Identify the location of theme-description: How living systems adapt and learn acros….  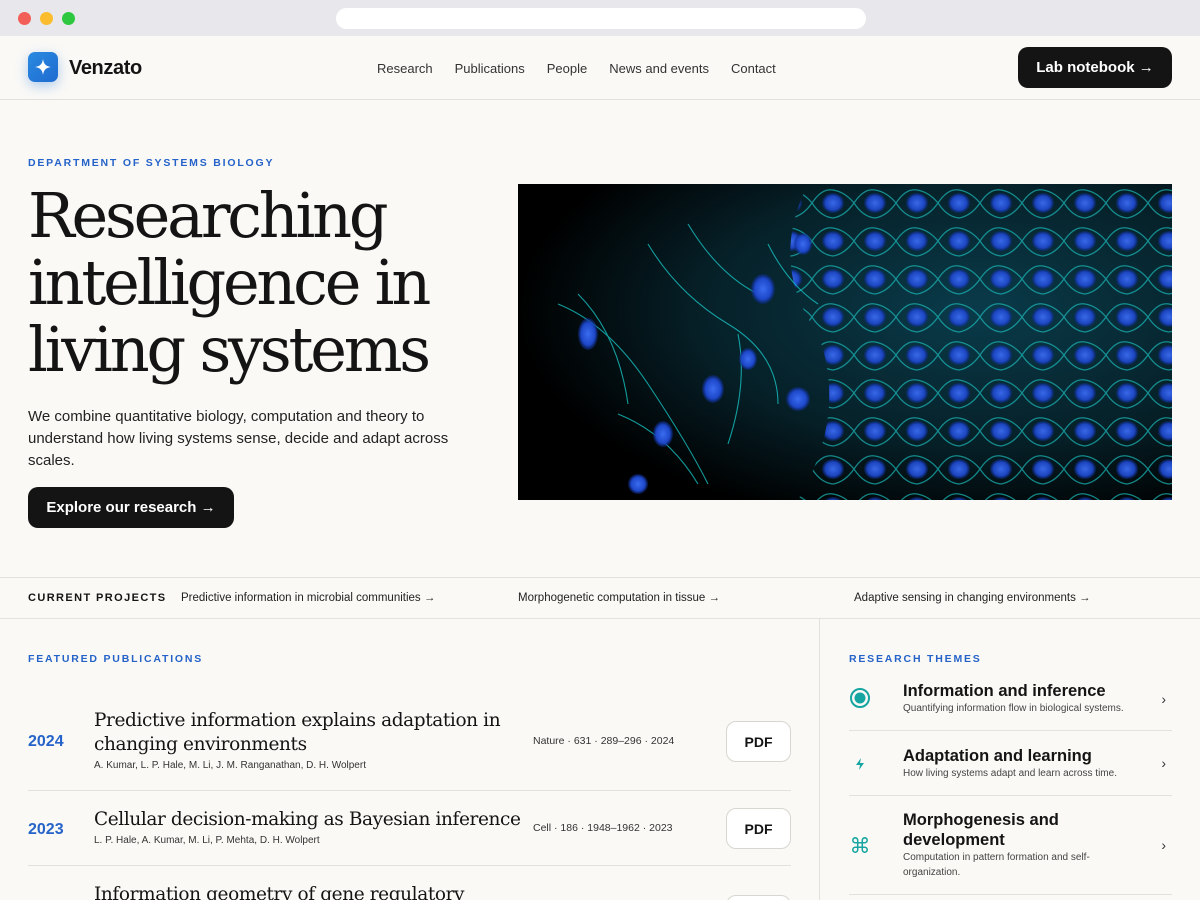
(1010, 773).